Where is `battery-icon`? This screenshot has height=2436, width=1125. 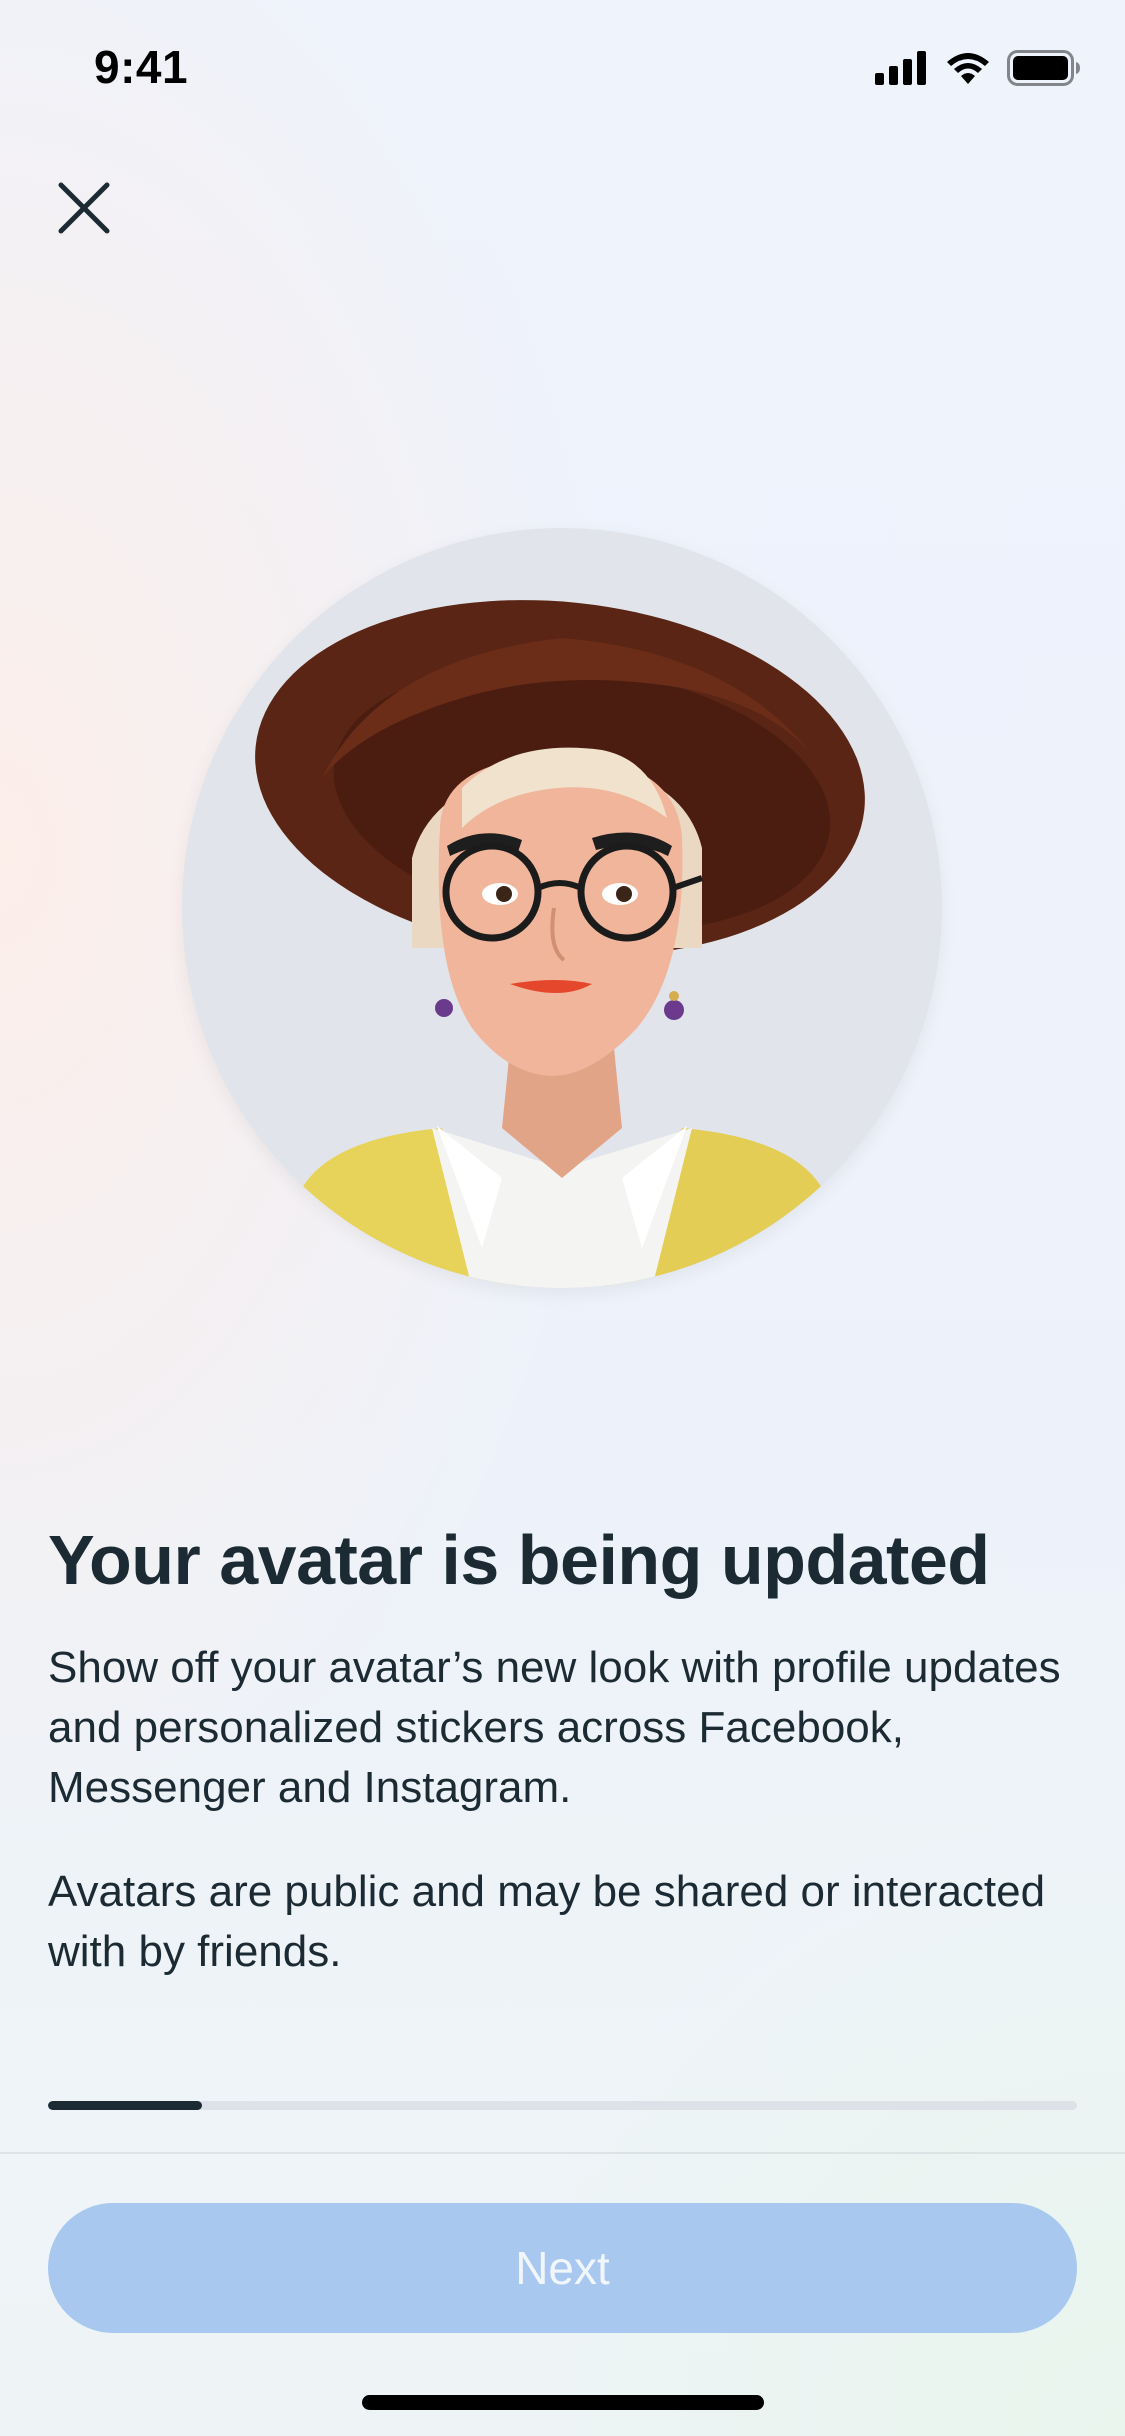
battery-icon is located at coordinates (1044, 70).